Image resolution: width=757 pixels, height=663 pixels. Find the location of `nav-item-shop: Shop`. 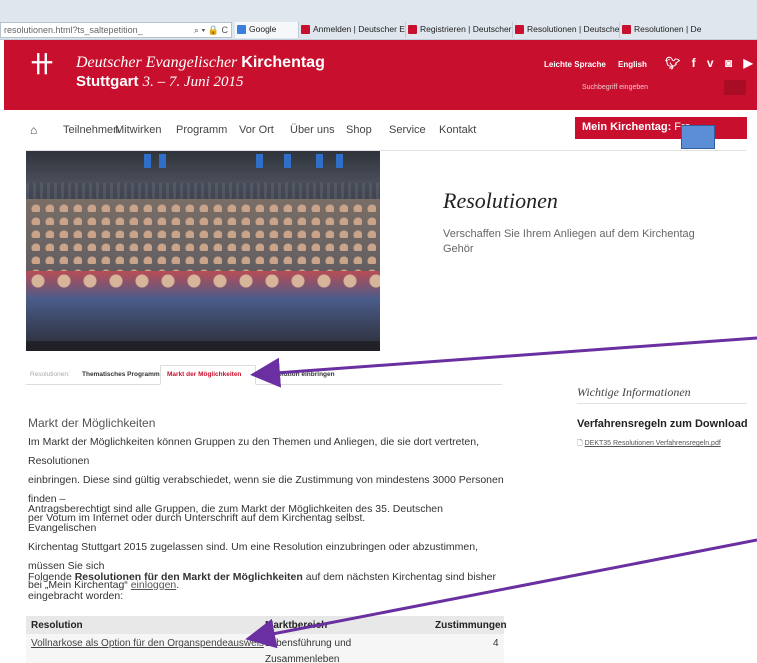

nav-item-shop: Shop is located at coordinates (359, 130).